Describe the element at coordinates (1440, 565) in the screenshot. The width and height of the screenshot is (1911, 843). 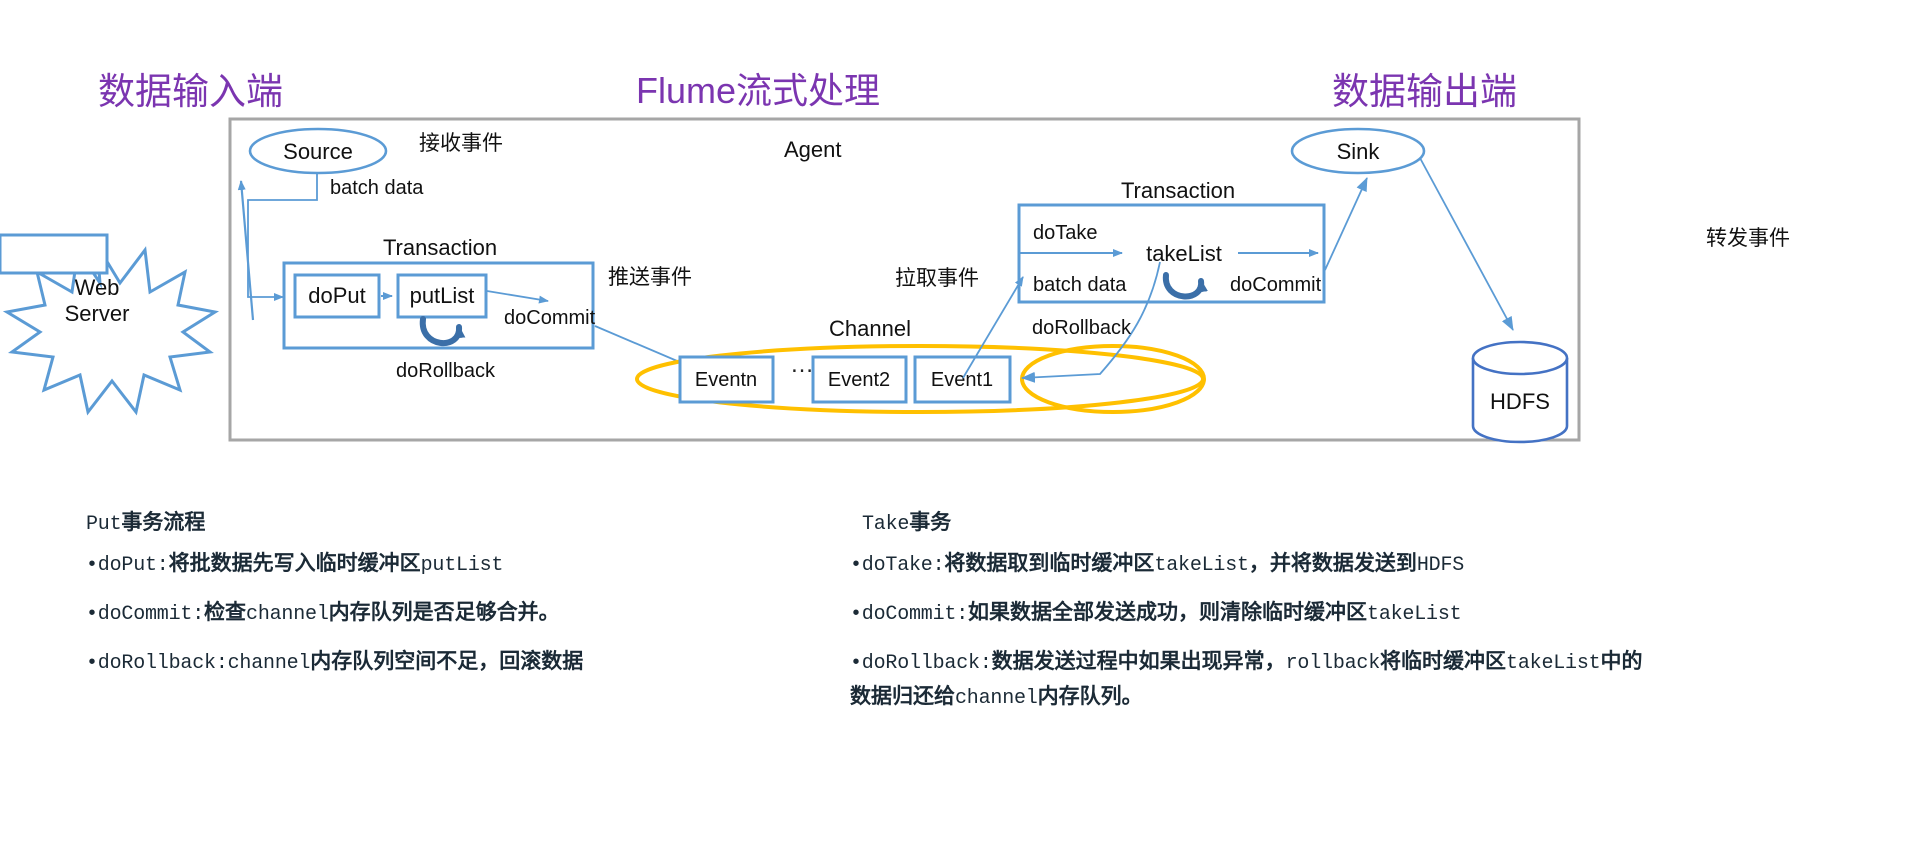
I see `note-run-latin: HDFS` at that location.